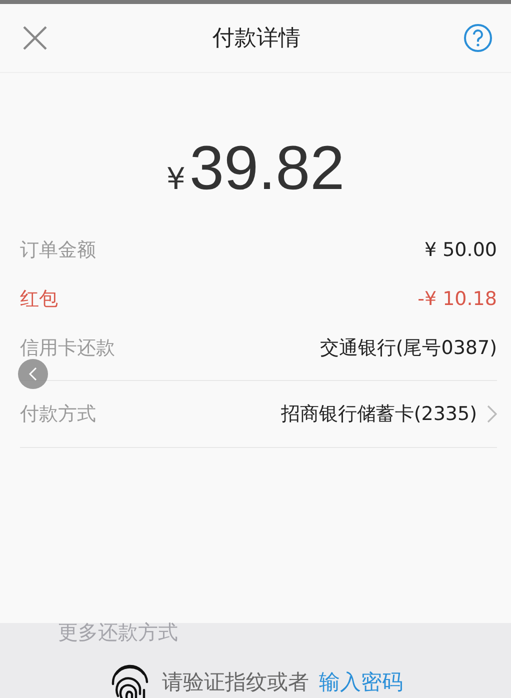  What do you see at coordinates (58, 414) in the screenshot?
I see `detail-label: 付款方式` at bounding box center [58, 414].